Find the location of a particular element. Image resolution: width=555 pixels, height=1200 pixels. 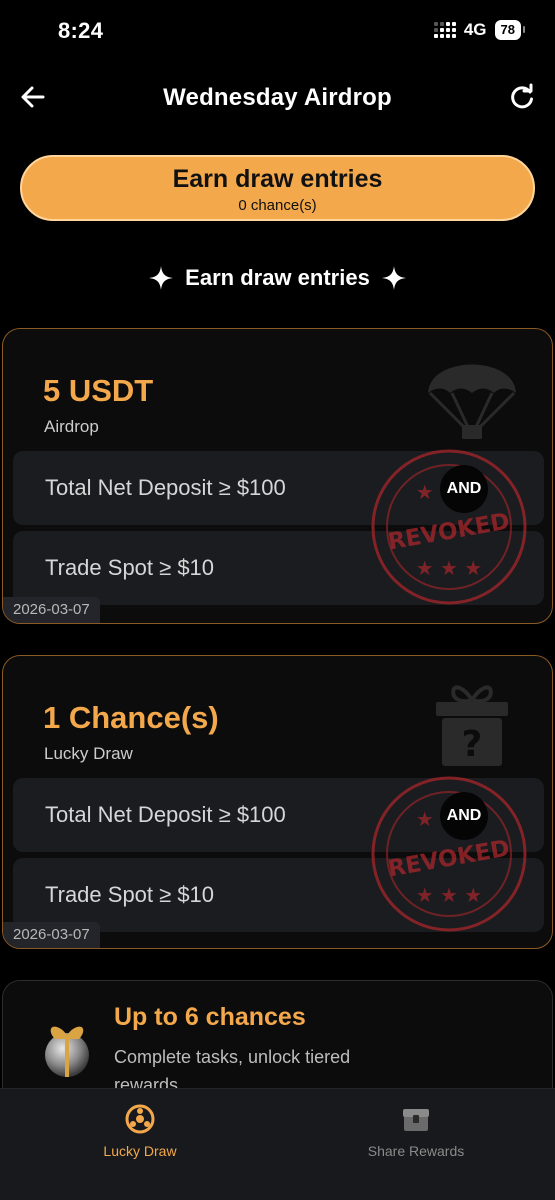

reward-type: Airdrop is located at coordinates (71, 426).